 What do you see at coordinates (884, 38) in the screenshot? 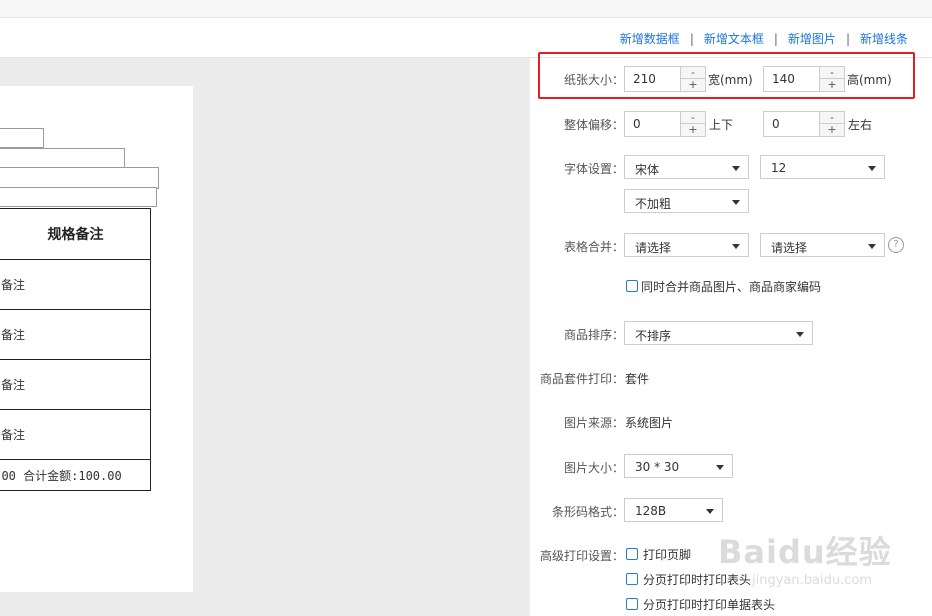
I see `add-line-link: 新增线条` at bounding box center [884, 38].